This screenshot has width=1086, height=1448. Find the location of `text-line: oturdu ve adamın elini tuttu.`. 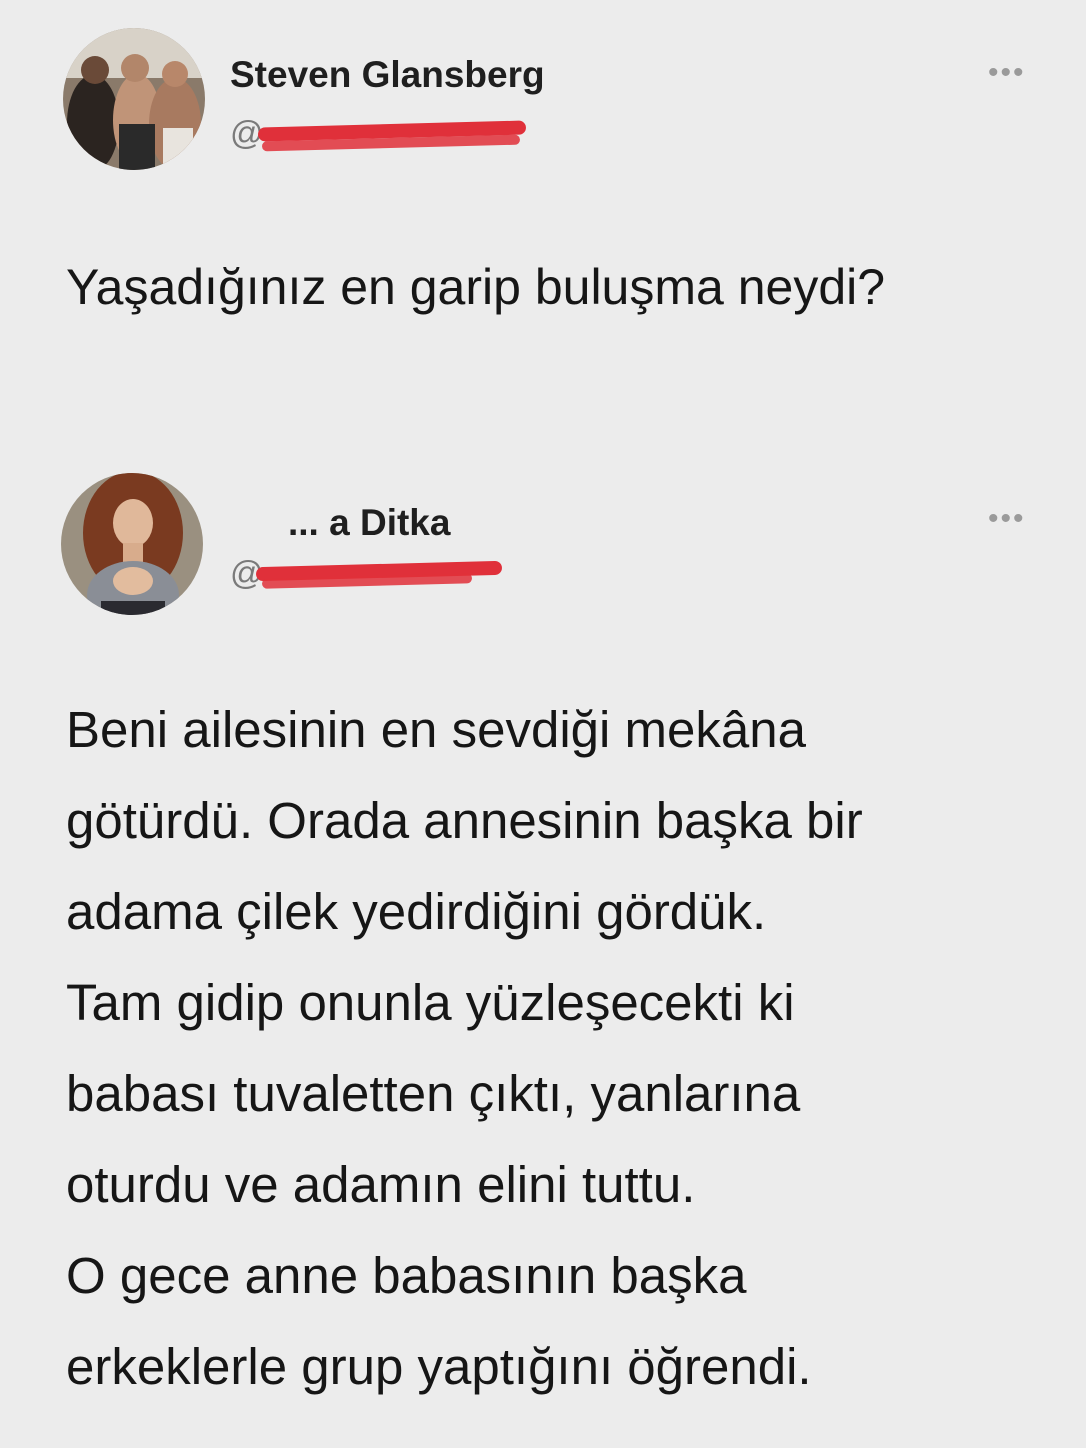

text-line: oturdu ve adamın elini tuttu. is located at coordinates (381, 1184).